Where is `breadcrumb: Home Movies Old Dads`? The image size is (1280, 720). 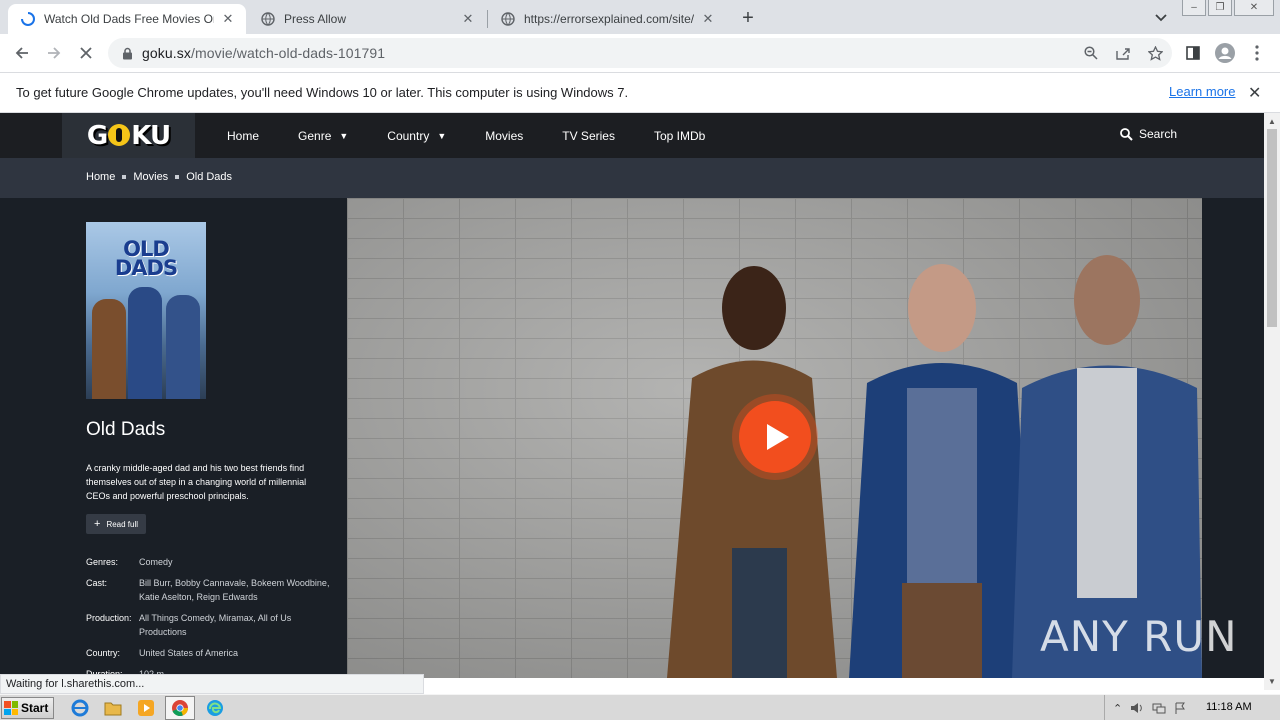 breadcrumb: Home Movies Old Dads is located at coordinates (159, 177).